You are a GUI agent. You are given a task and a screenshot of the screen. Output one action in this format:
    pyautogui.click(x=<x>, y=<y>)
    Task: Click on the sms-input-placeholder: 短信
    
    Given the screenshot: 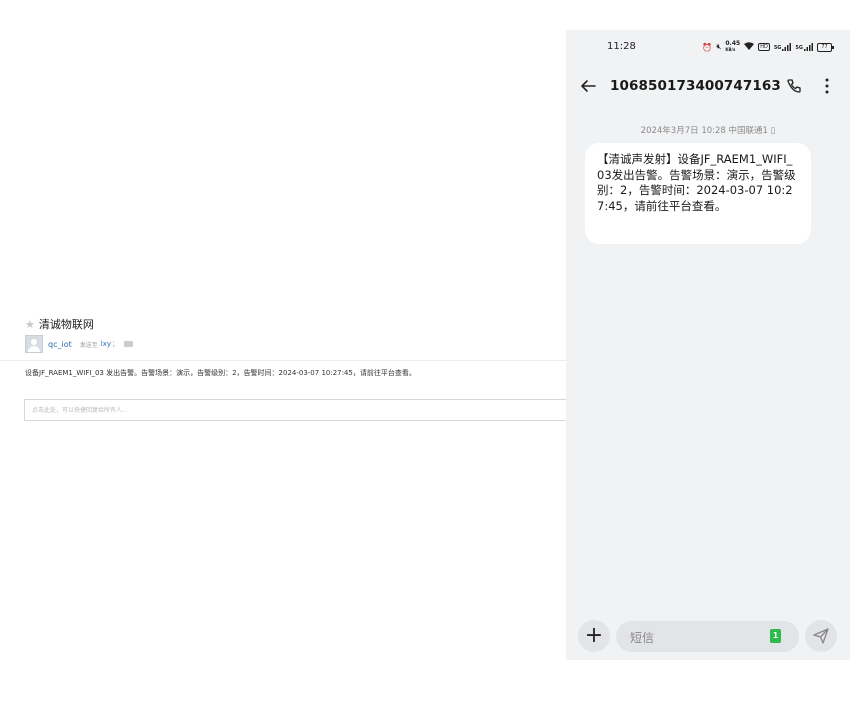 What is the action you would take?
    pyautogui.click(x=642, y=638)
    